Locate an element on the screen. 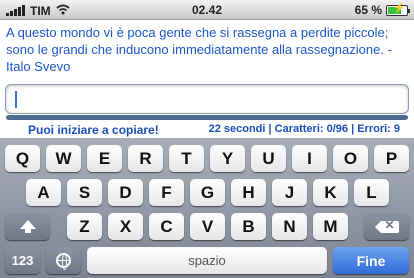  backspace-key: ✕ is located at coordinates (386, 226).